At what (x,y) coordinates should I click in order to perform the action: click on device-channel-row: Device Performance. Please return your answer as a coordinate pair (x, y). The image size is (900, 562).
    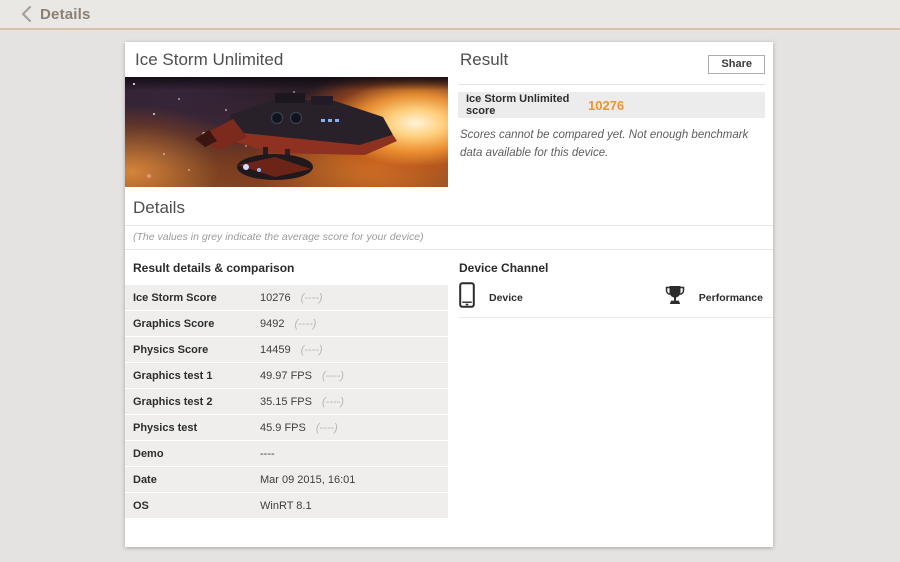
    Looking at the image, I should click on (616, 296).